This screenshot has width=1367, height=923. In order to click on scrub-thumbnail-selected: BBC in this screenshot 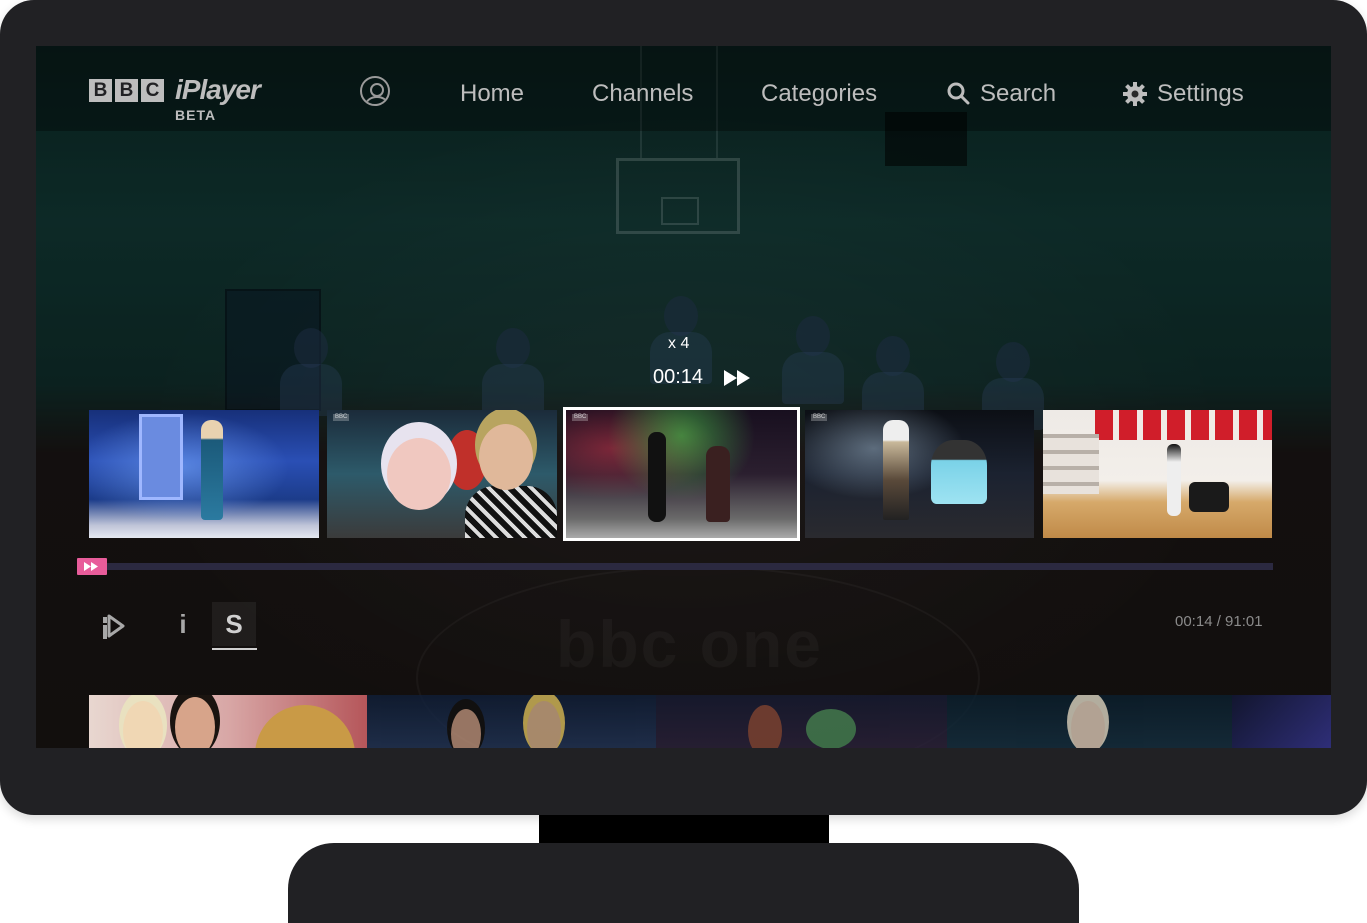, I will do `click(681, 474)`.